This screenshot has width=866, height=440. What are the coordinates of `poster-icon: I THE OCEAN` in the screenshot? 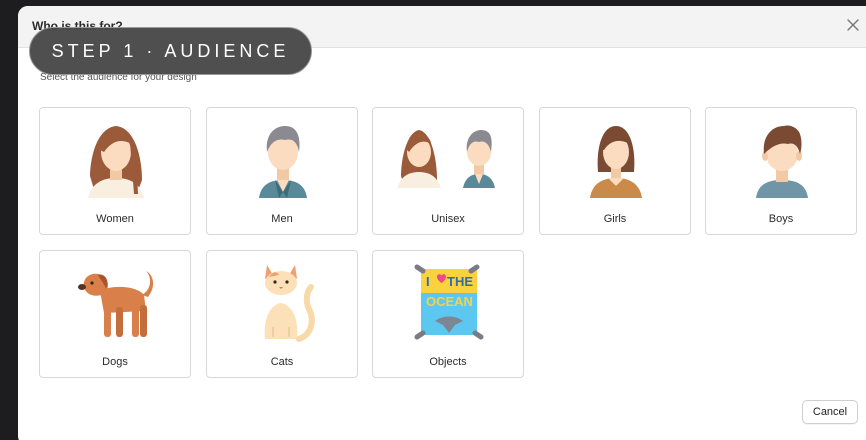 It's located at (449, 302).